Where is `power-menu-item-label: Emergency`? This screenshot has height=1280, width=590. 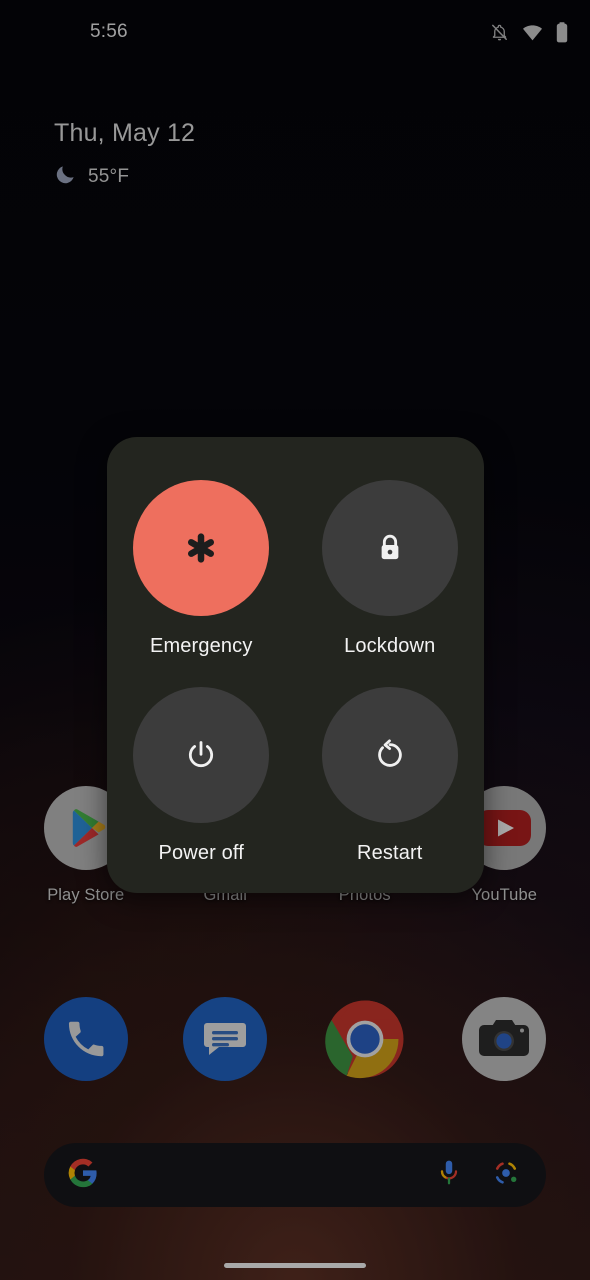 power-menu-item-label: Emergency is located at coordinates (201, 646).